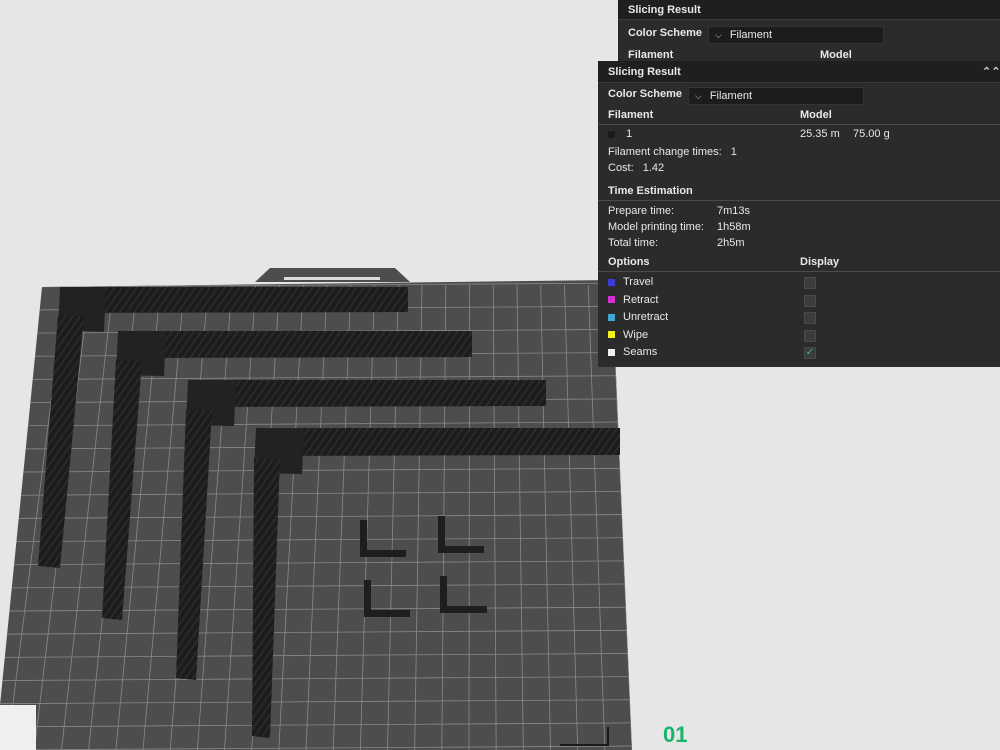  What do you see at coordinates (820, 134) in the screenshot?
I see `filament-length: 25.35 m` at bounding box center [820, 134].